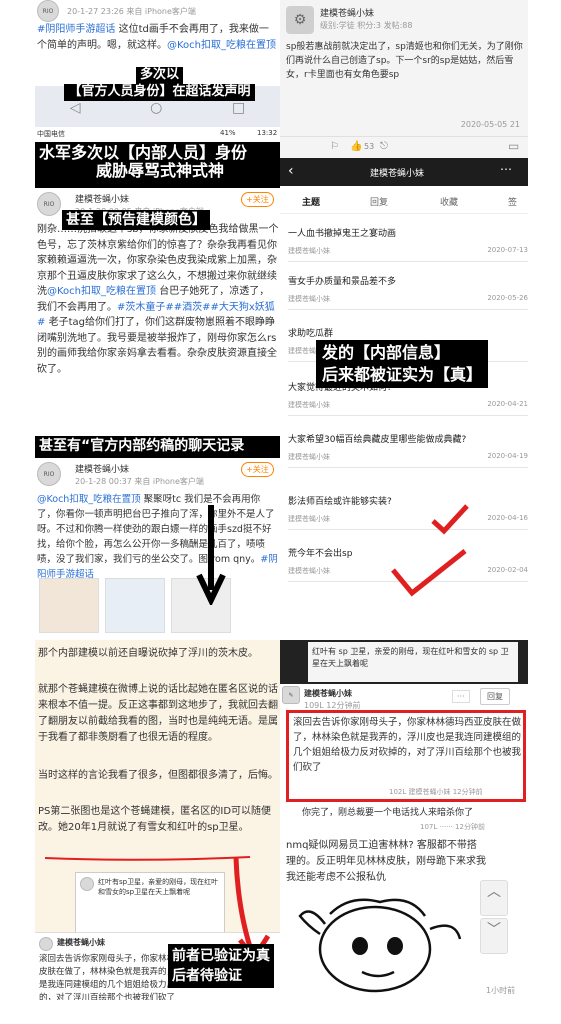  What do you see at coordinates (267, 133) in the screenshot?
I see `clock: 13:32` at bounding box center [267, 133].